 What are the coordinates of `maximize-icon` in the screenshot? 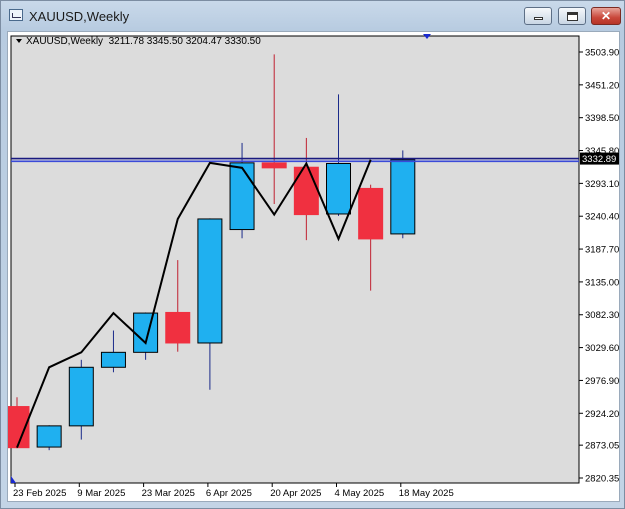 It's located at (572, 16).